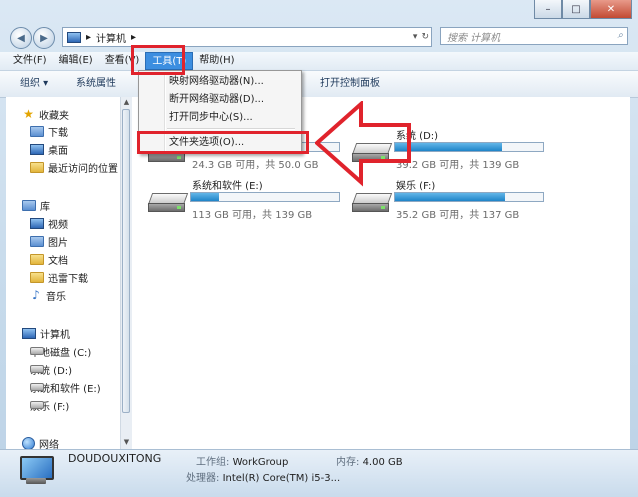 This screenshot has width=638, height=497. I want to click on nav-network: 网络, so click(40, 441).